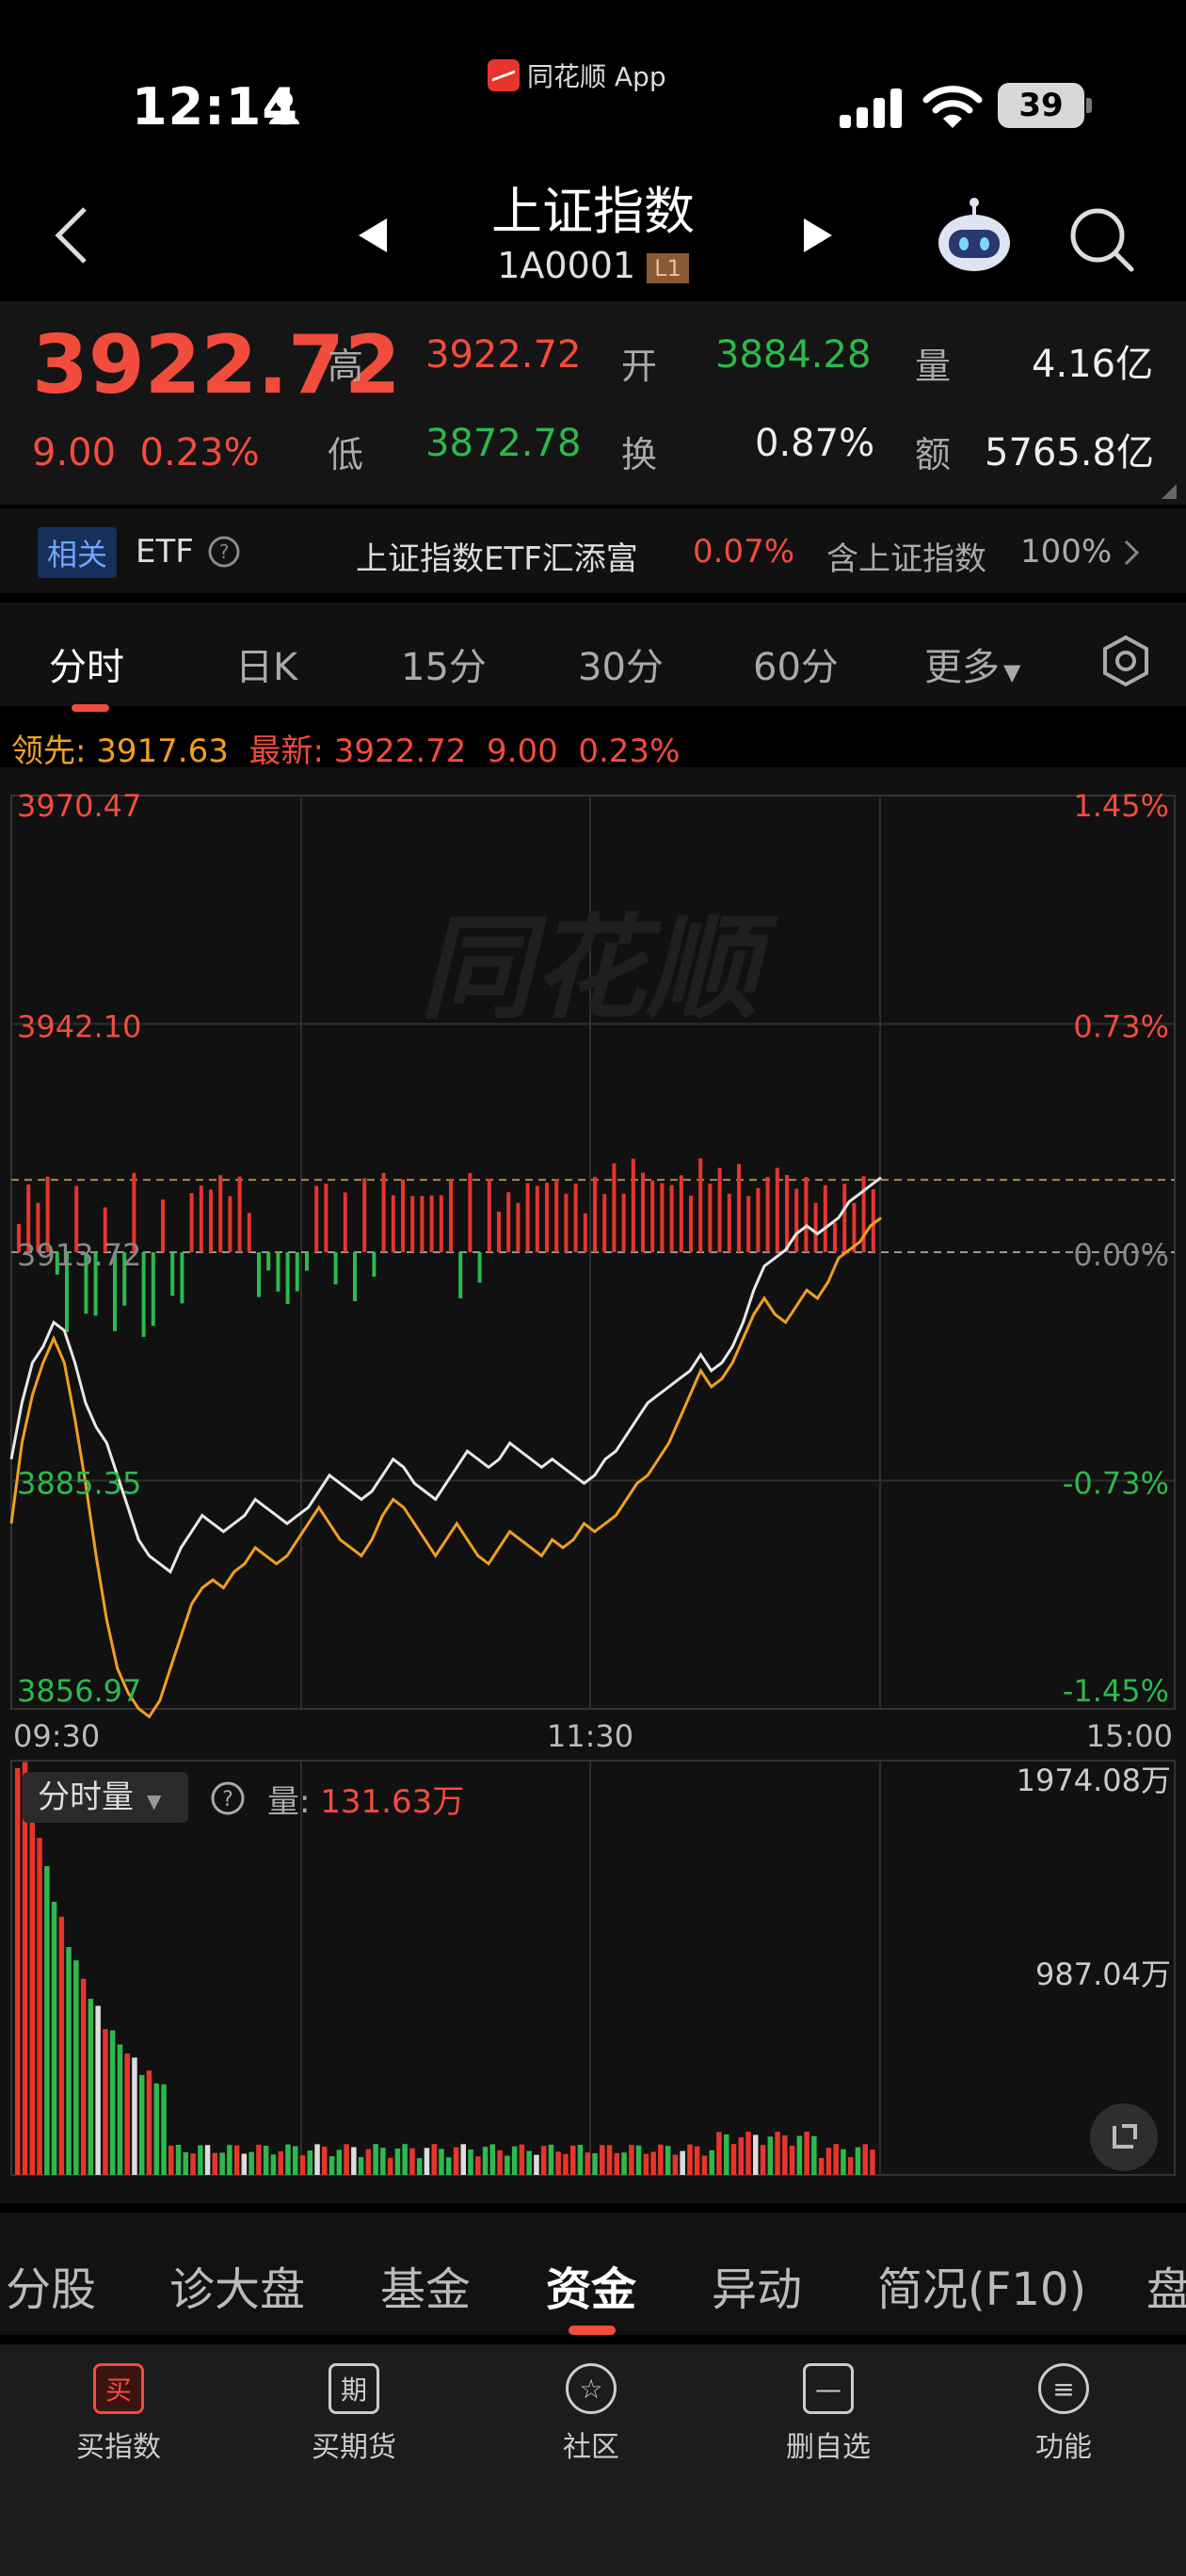  What do you see at coordinates (289, 1802) in the screenshot?
I see `volume-readout-label: 量:` at bounding box center [289, 1802].